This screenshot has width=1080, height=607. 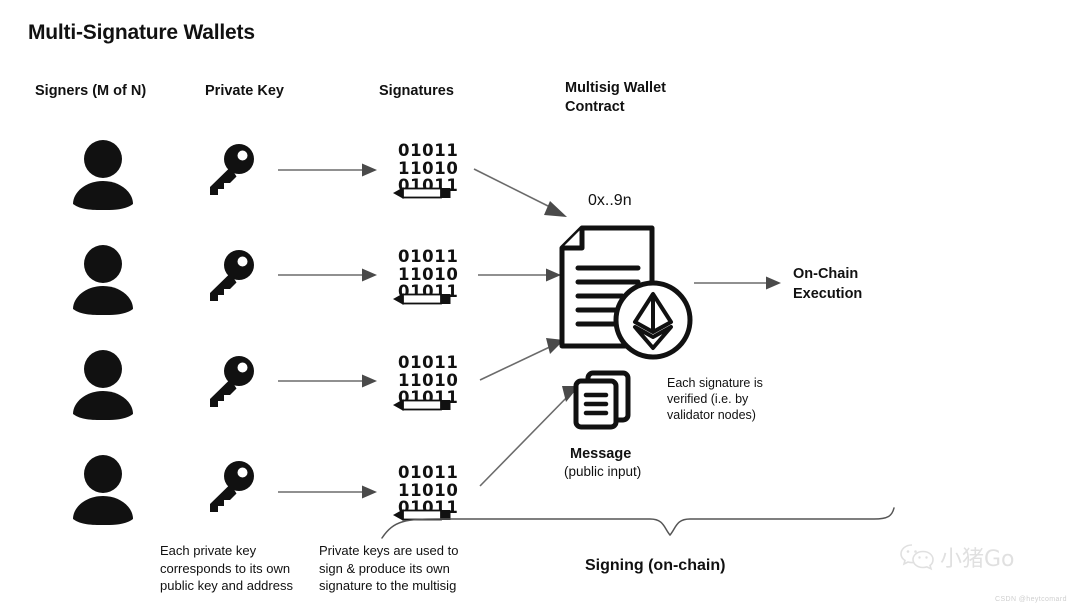 I want to click on contract-document-icon, so click(x=626, y=297).